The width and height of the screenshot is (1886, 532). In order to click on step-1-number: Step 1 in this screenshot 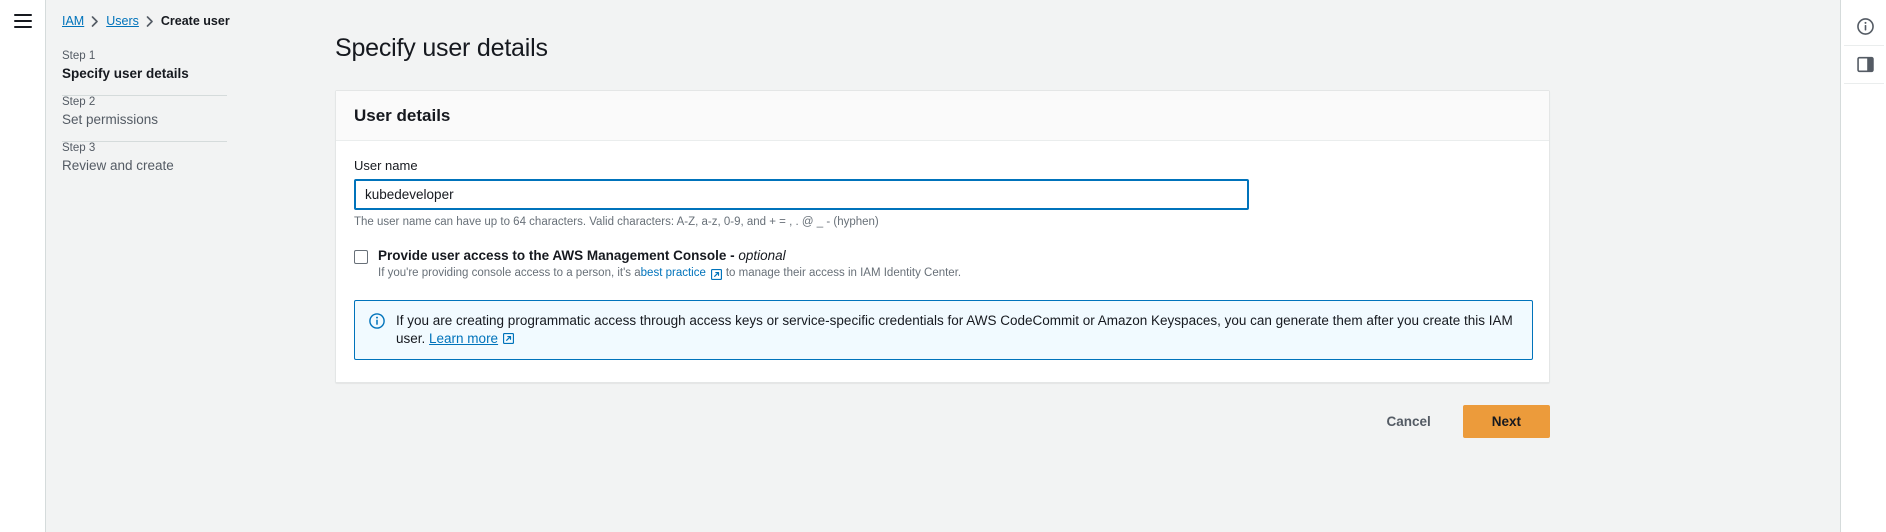, I will do `click(79, 56)`.